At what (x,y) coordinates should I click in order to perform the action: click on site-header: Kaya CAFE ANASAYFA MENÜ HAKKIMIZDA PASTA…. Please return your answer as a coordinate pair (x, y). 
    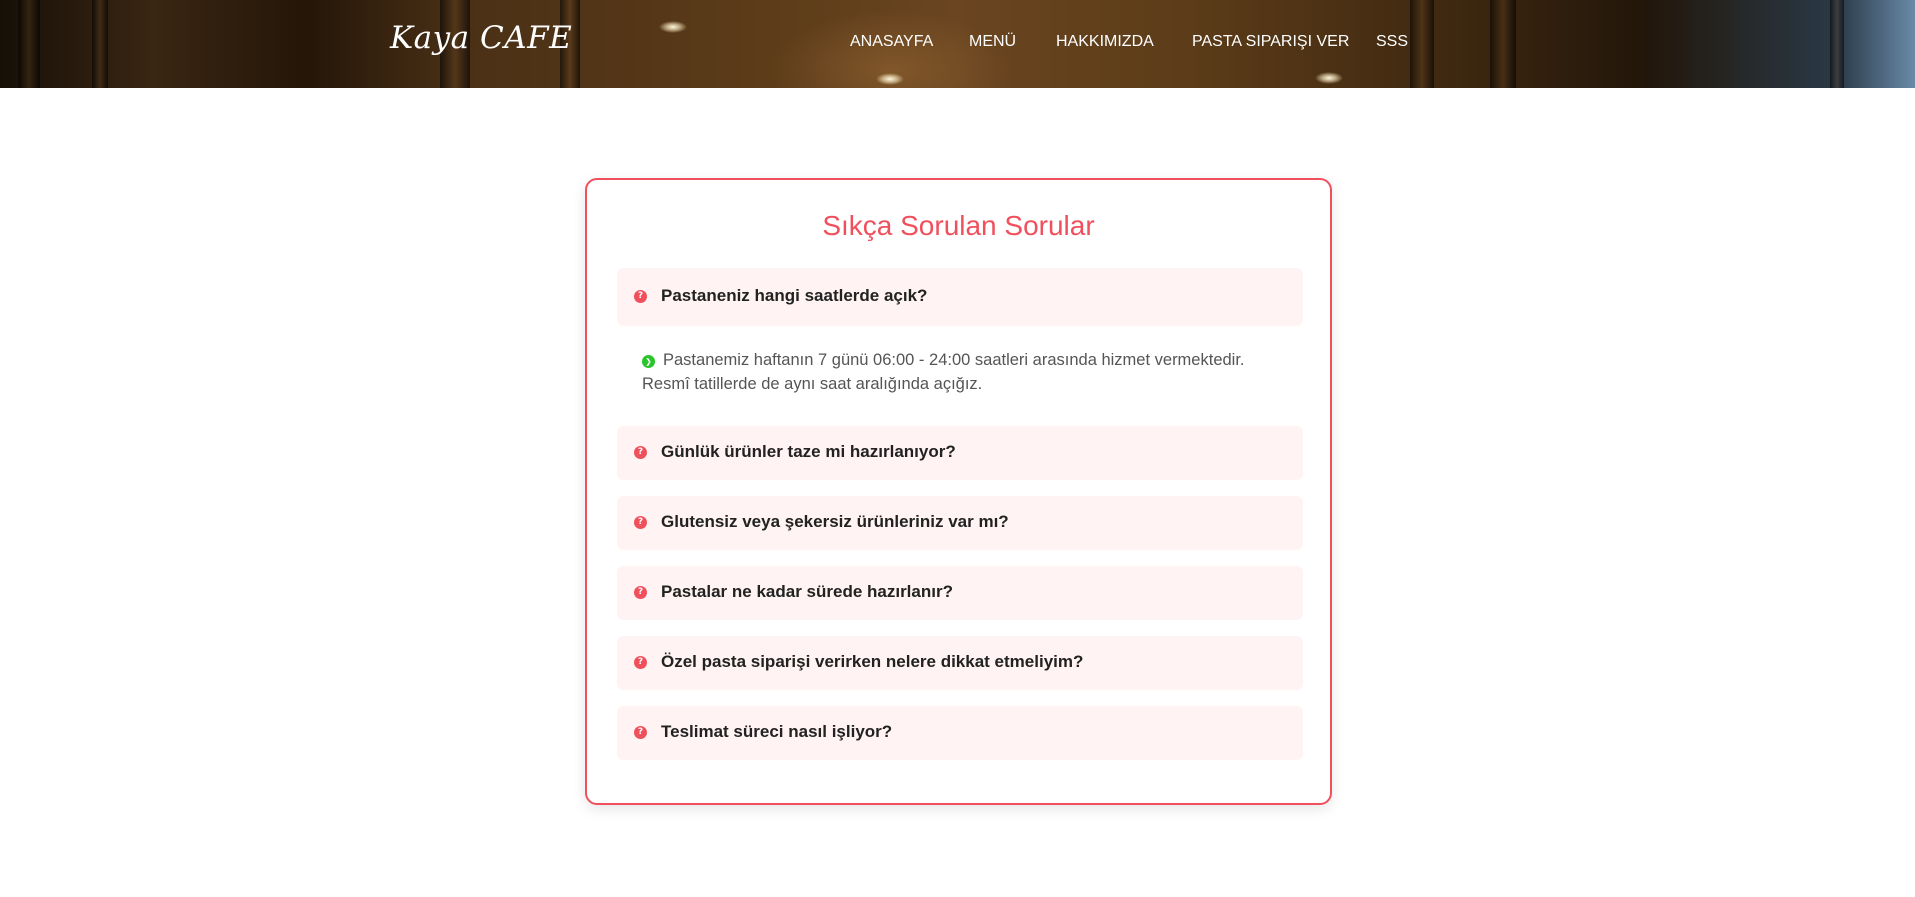
    Looking at the image, I should click on (957, 44).